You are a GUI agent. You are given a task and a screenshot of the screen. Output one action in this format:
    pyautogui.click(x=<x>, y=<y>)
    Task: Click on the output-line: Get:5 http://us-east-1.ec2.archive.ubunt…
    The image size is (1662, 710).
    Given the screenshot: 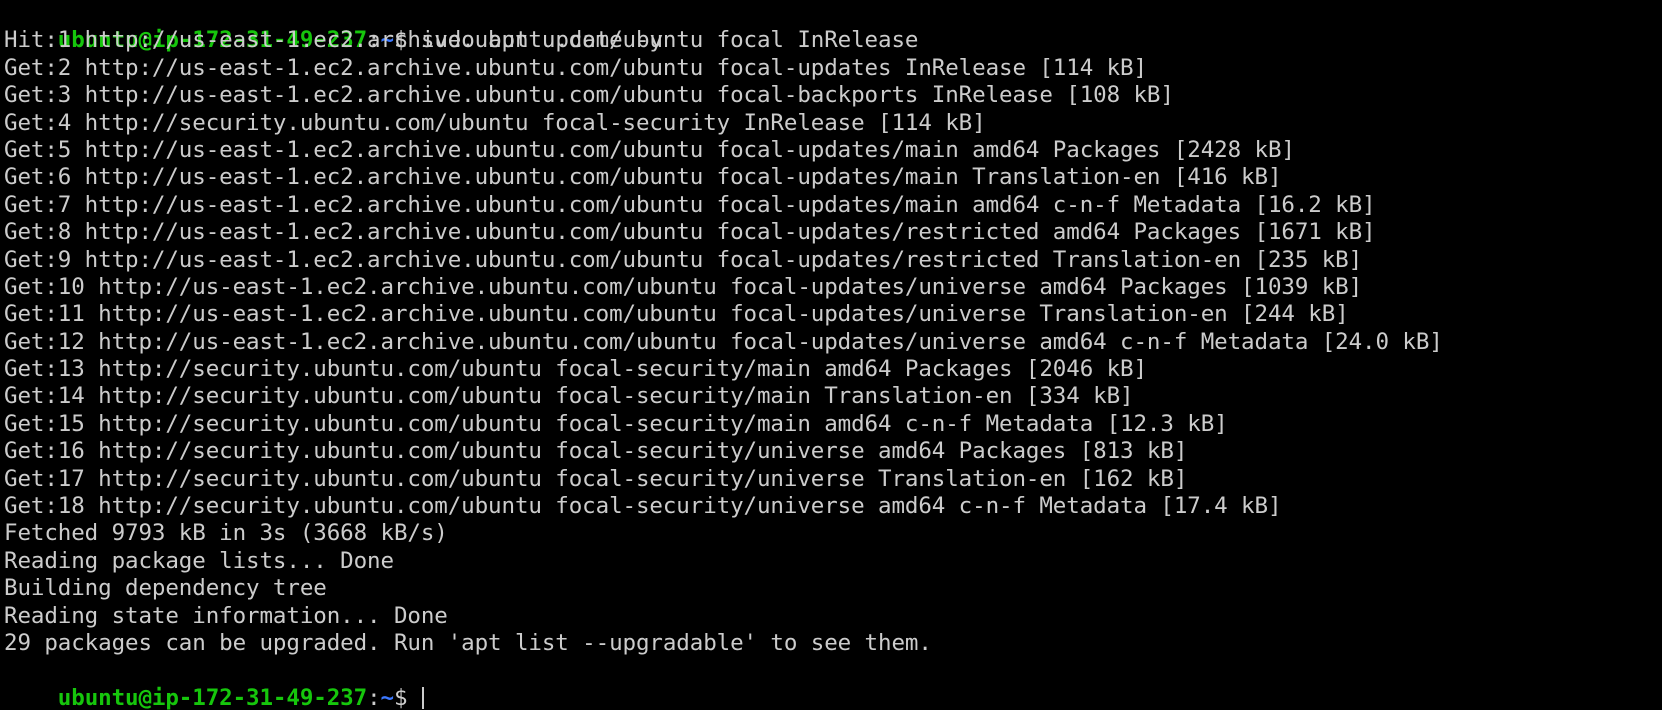 What is the action you would take?
    pyautogui.click(x=649, y=149)
    